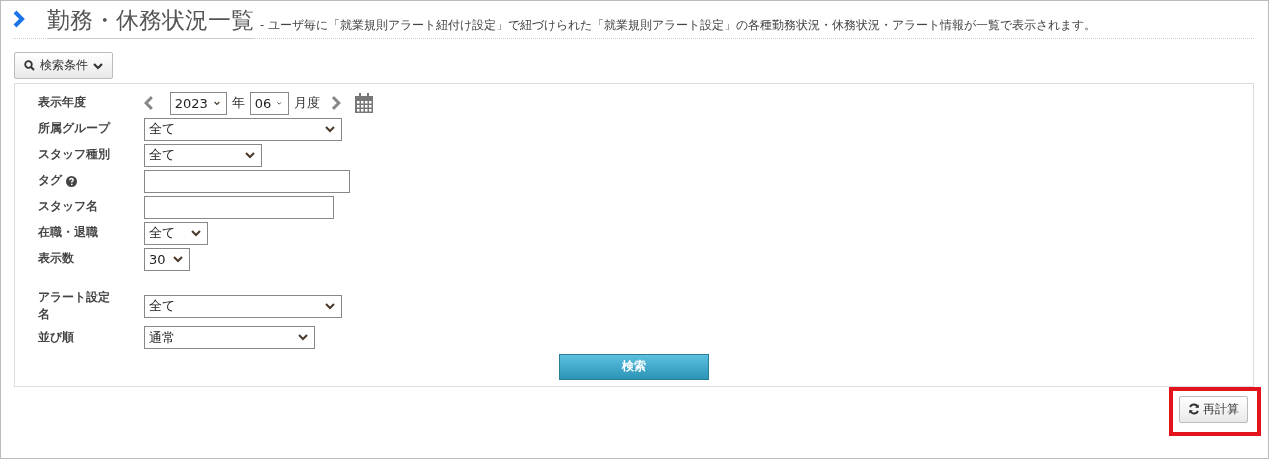 This screenshot has height=459, width=1269. I want to click on month-unit: 月度, so click(306, 103).